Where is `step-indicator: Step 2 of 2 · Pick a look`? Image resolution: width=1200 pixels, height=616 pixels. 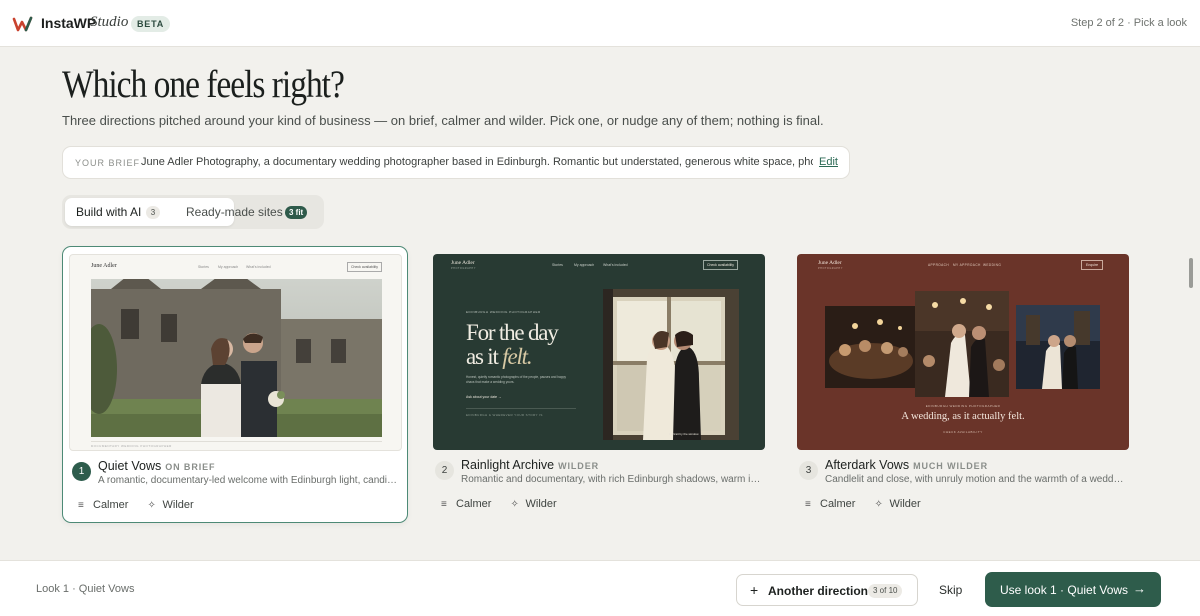 step-indicator: Step 2 of 2 · Pick a look is located at coordinates (1128, 23).